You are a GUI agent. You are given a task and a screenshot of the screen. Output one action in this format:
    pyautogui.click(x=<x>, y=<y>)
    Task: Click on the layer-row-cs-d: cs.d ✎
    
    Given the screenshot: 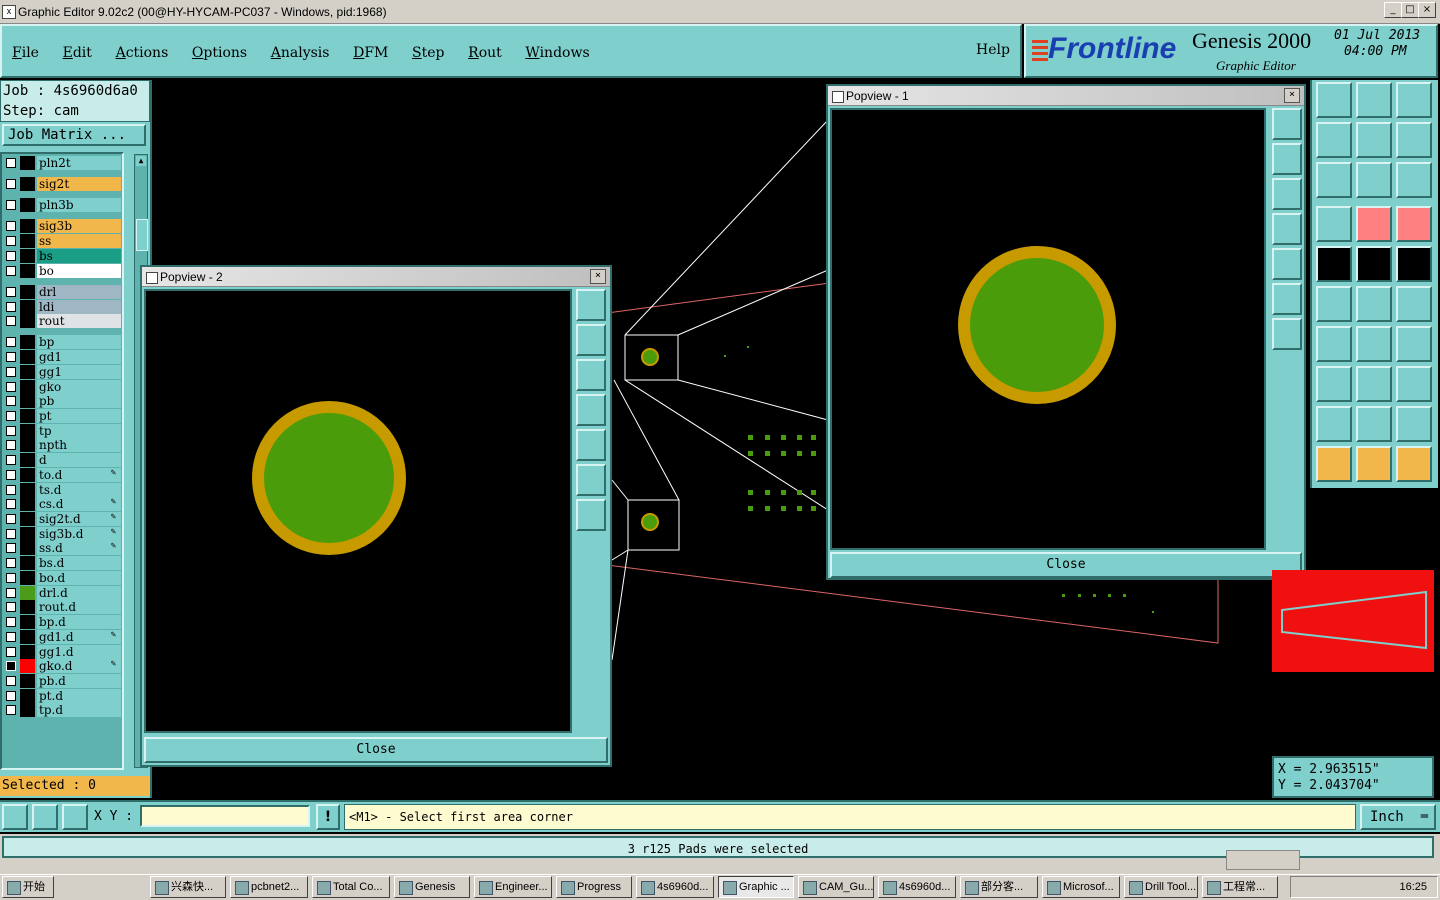 What is the action you would take?
    pyautogui.click(x=61, y=504)
    